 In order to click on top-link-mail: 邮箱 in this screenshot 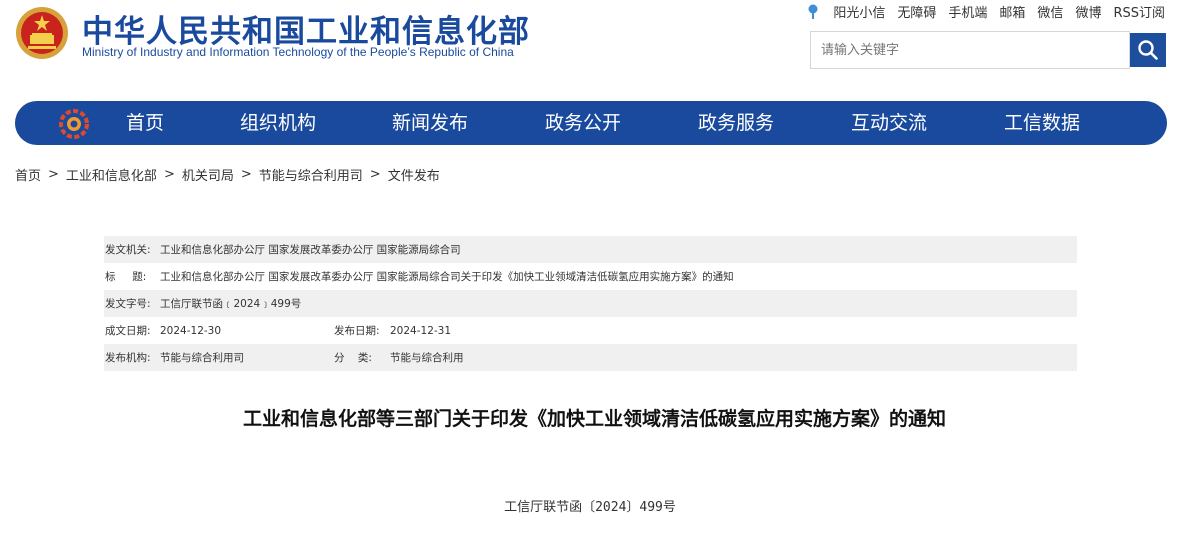, I will do `click(1012, 11)`.